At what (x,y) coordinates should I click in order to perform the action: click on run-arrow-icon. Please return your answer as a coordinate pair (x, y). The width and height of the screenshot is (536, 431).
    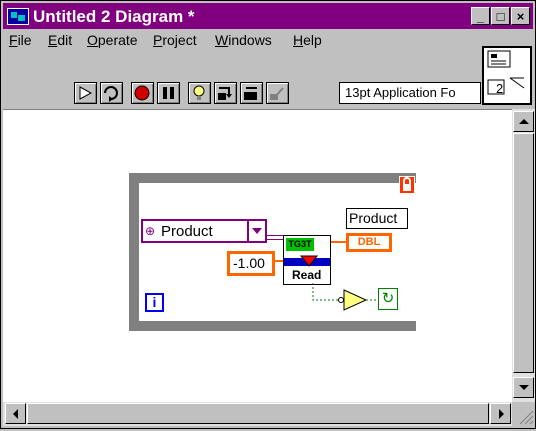
    Looking at the image, I should click on (86, 93).